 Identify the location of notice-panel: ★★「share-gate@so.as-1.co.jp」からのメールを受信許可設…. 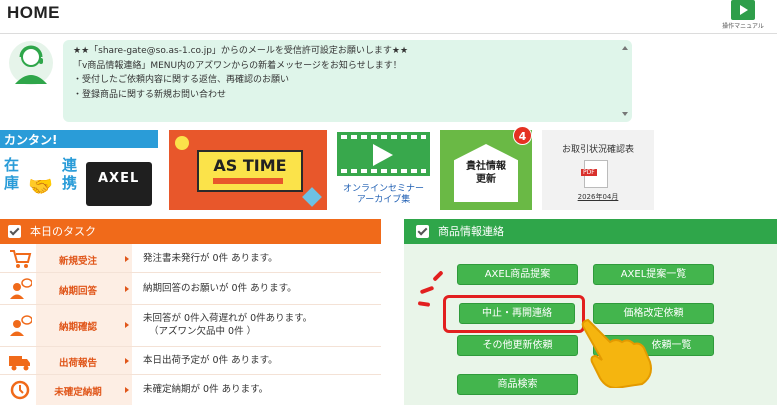
(347, 81).